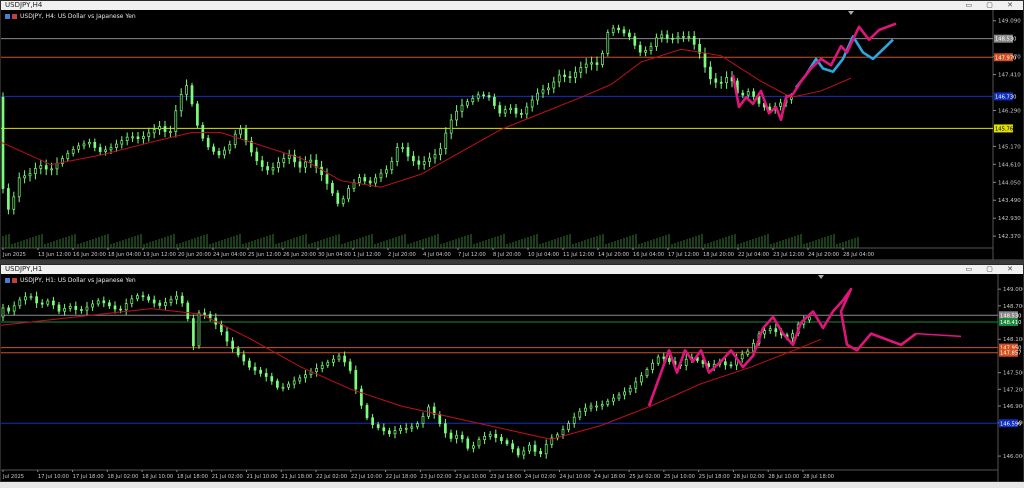 The height and width of the screenshot is (488, 1024). Describe the element at coordinates (334, 255) in the screenshot. I see `time-tick-label: 30 Jun 04:00` at that location.